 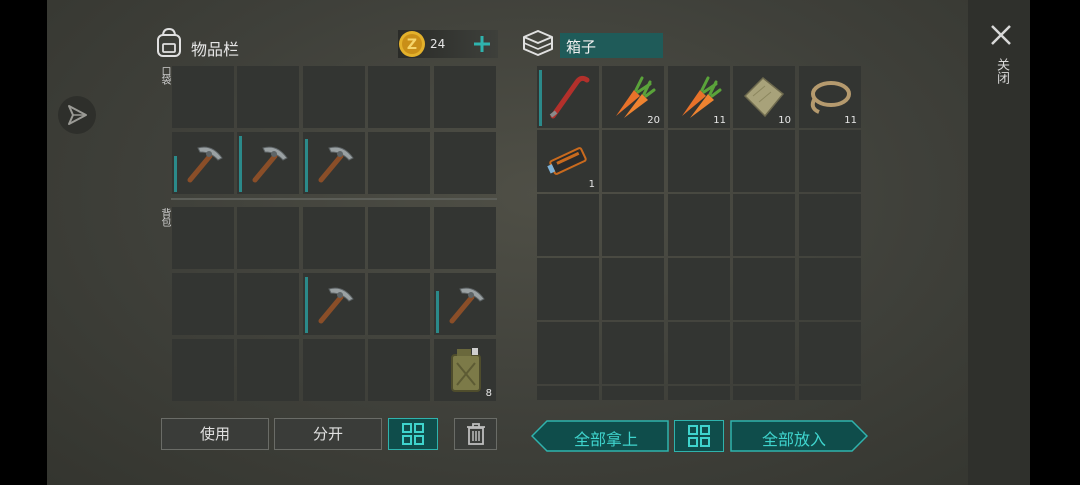 I want to click on item-count: 1, so click(x=591, y=184).